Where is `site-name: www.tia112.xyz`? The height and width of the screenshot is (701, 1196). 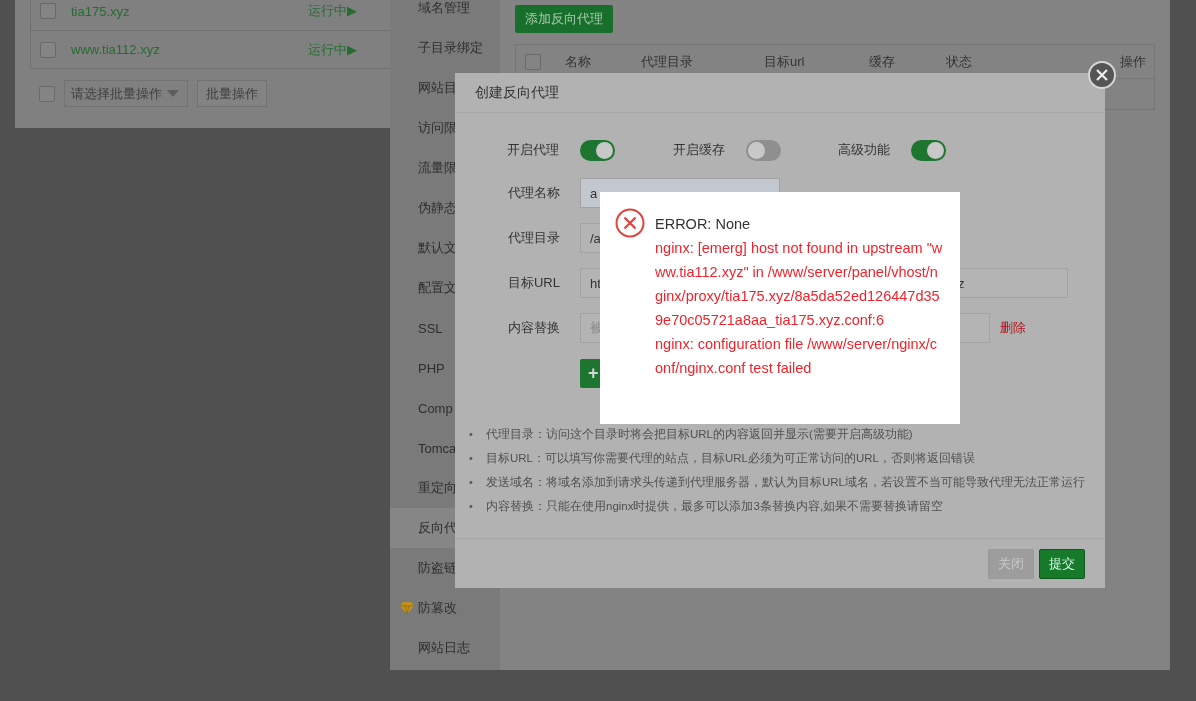 site-name: www.tia112.xyz is located at coordinates (189, 49).